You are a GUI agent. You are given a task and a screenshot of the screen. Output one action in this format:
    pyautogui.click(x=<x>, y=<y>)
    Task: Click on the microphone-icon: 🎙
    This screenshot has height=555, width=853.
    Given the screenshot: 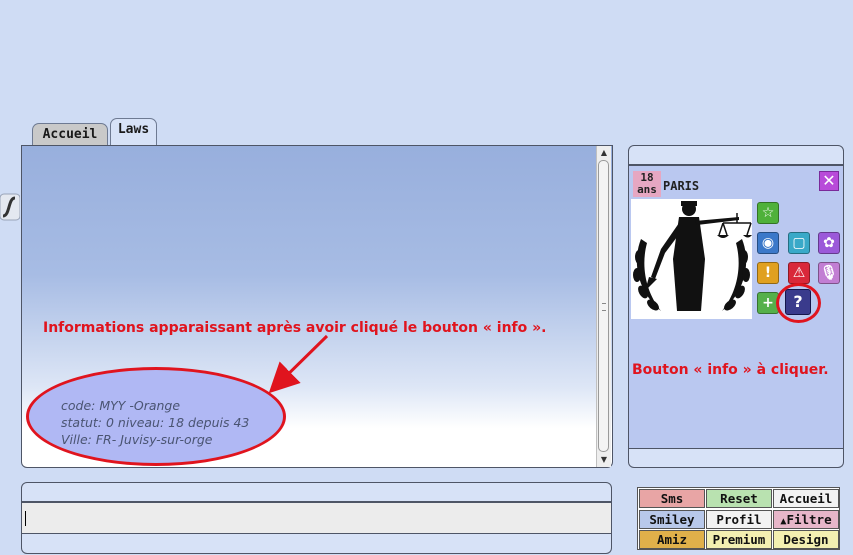 What is the action you would take?
    pyautogui.click(x=829, y=273)
    